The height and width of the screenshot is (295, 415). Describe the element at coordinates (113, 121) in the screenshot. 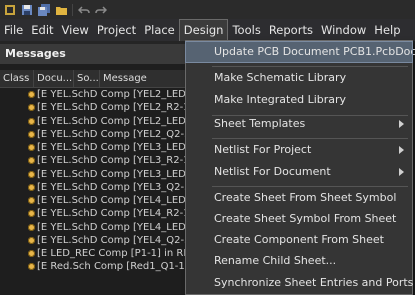

I see `row-text: [E YEL.SchD Comp [YEL2_LED2-2] i` at that location.